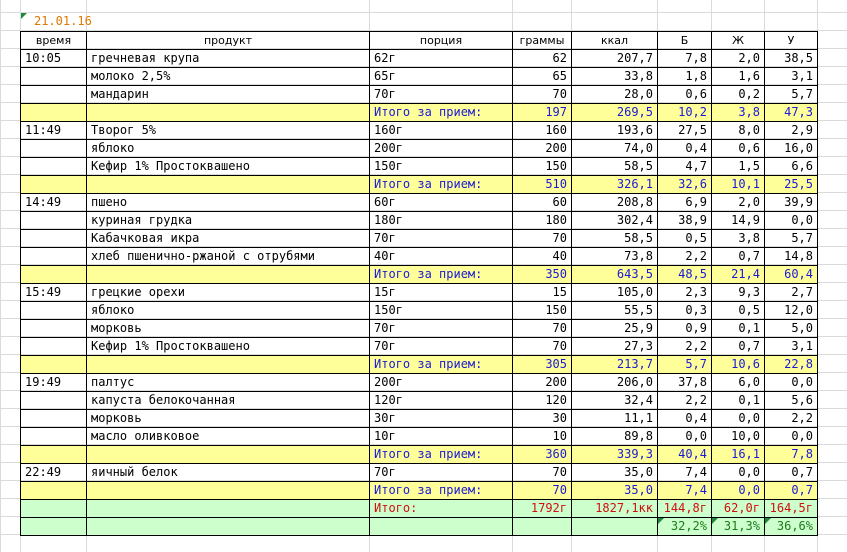 The image size is (847, 552). Describe the element at coordinates (791, 94) in the screenshot. I see `cell-carbs: 5,7` at that location.